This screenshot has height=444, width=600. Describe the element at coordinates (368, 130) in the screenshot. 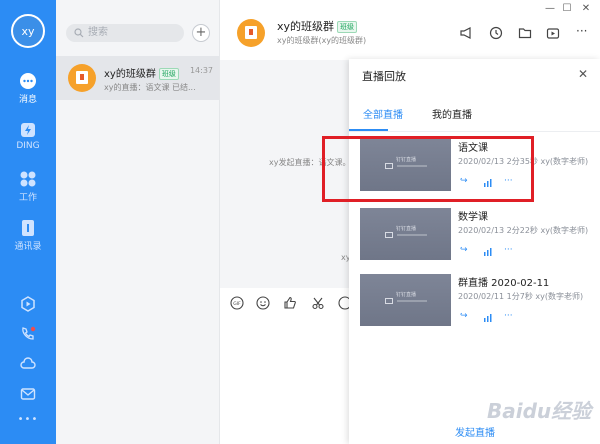

I see `tab-active-indicator` at that location.